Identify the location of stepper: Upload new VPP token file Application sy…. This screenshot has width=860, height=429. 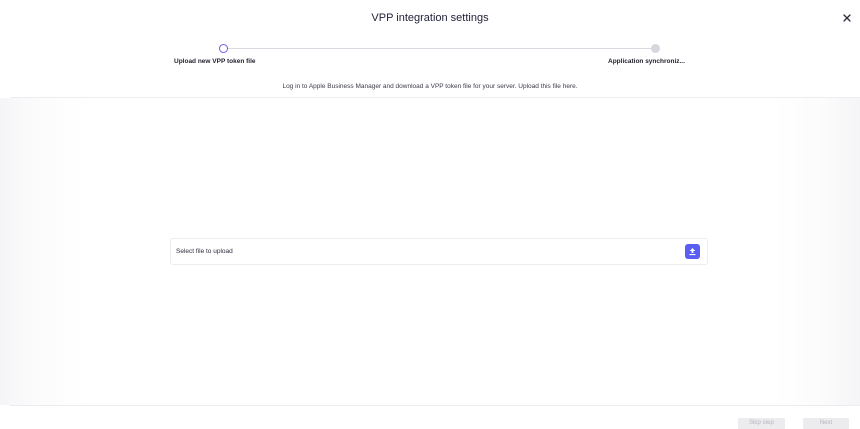
(430, 55).